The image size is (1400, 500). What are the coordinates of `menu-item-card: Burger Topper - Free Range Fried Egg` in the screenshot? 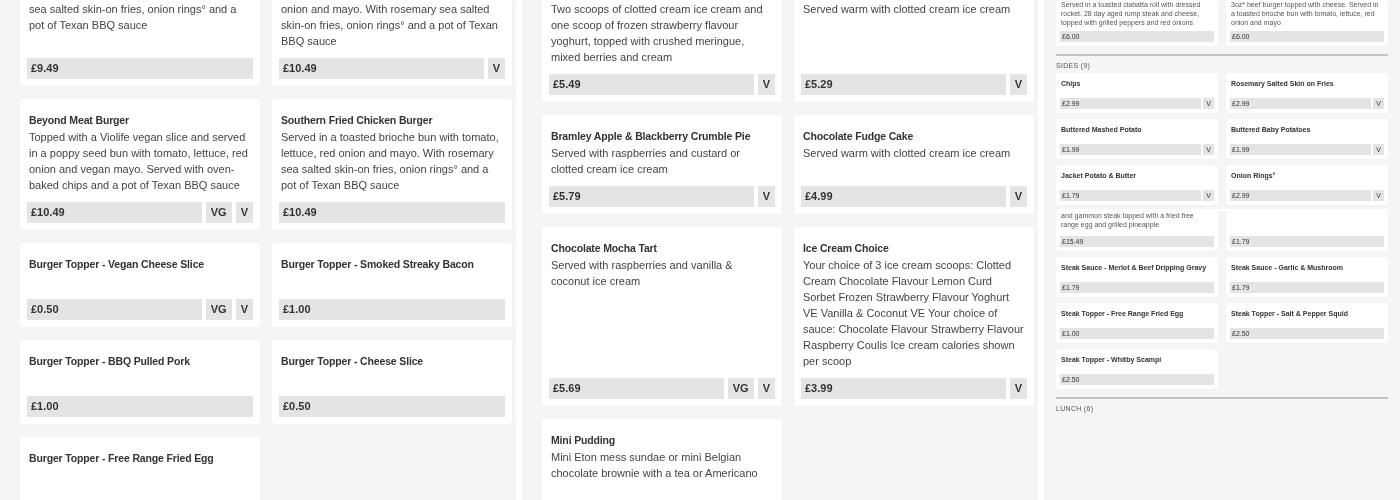 It's located at (140, 468).